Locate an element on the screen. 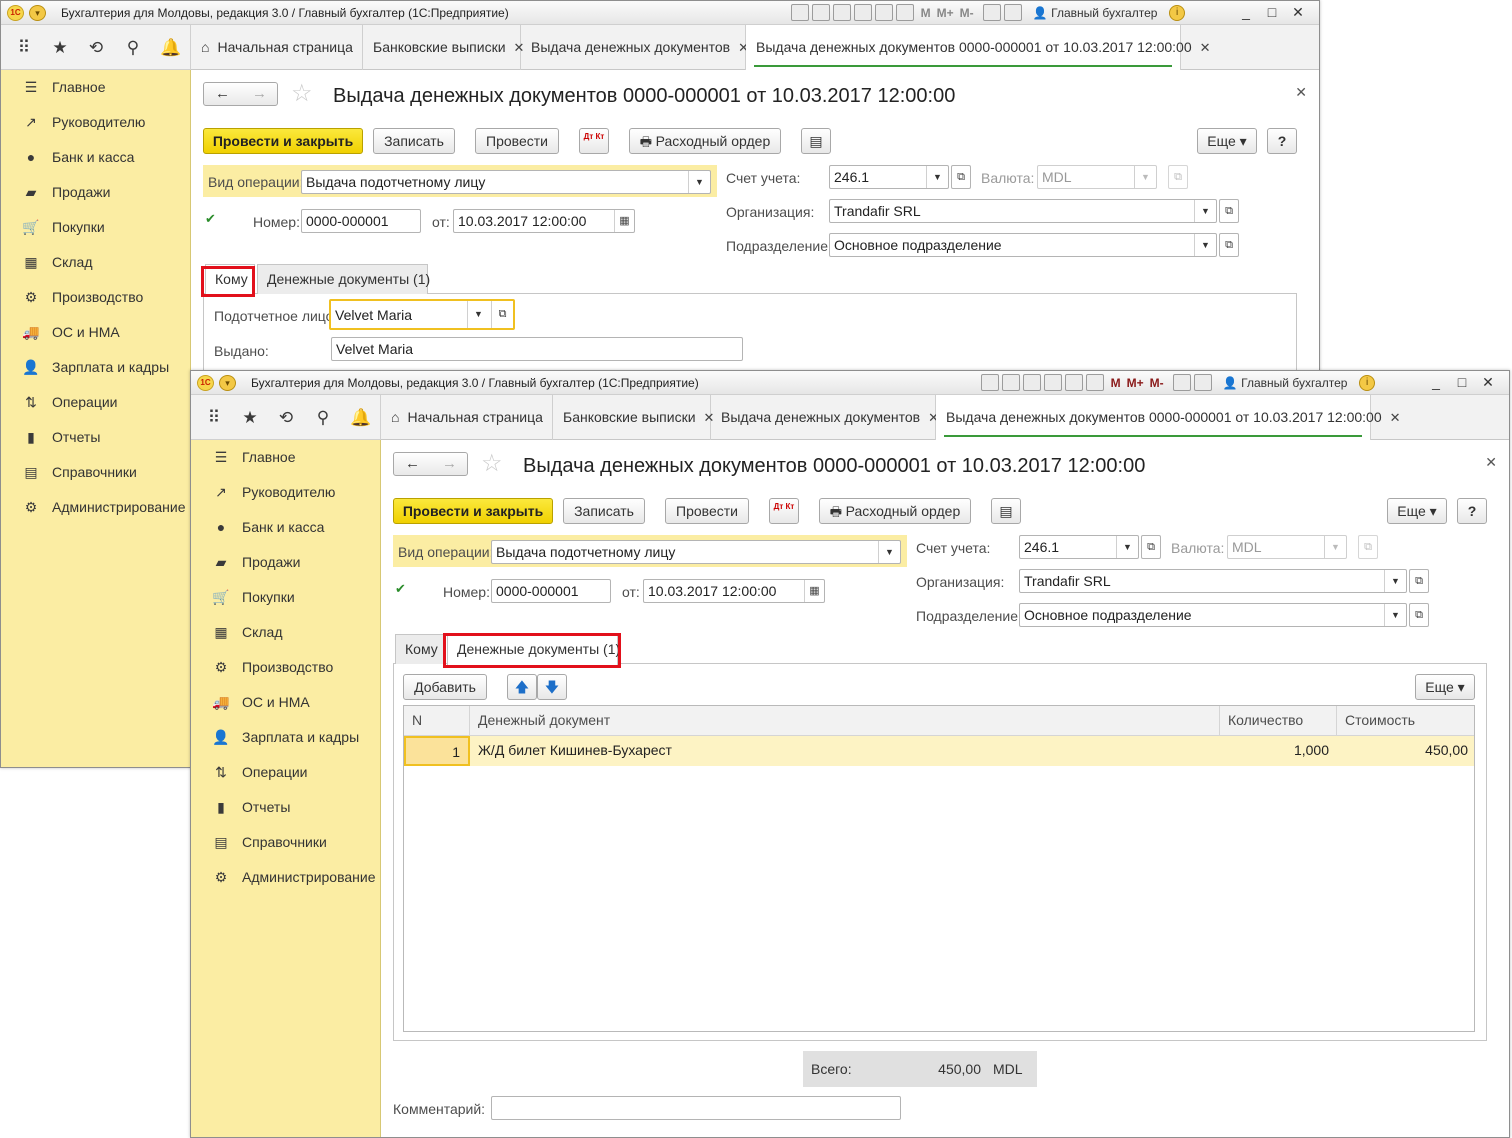 This screenshot has height=1138, width=1512. tab-cash-docs: Выдача денежных документов ✕ is located at coordinates (635, 47).